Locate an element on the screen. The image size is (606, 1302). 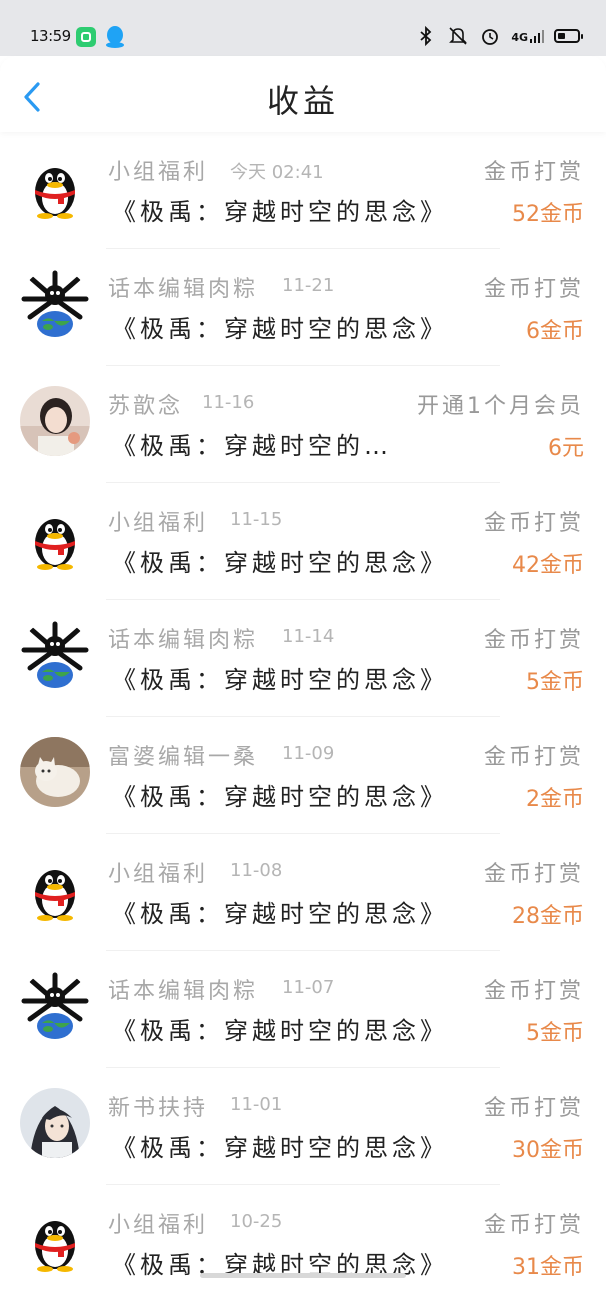
mute-bell-icon is located at coordinates (458, 36).